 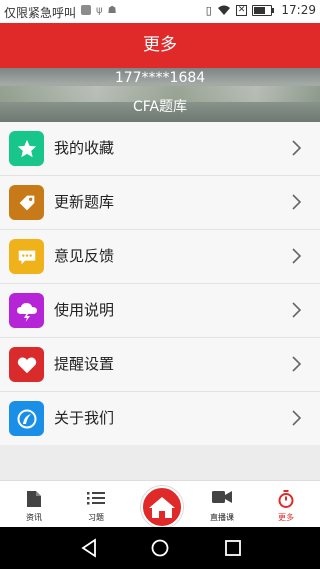 What do you see at coordinates (160, 419) in the screenshot?
I see `menu-item-about-us: 关于我们` at bounding box center [160, 419].